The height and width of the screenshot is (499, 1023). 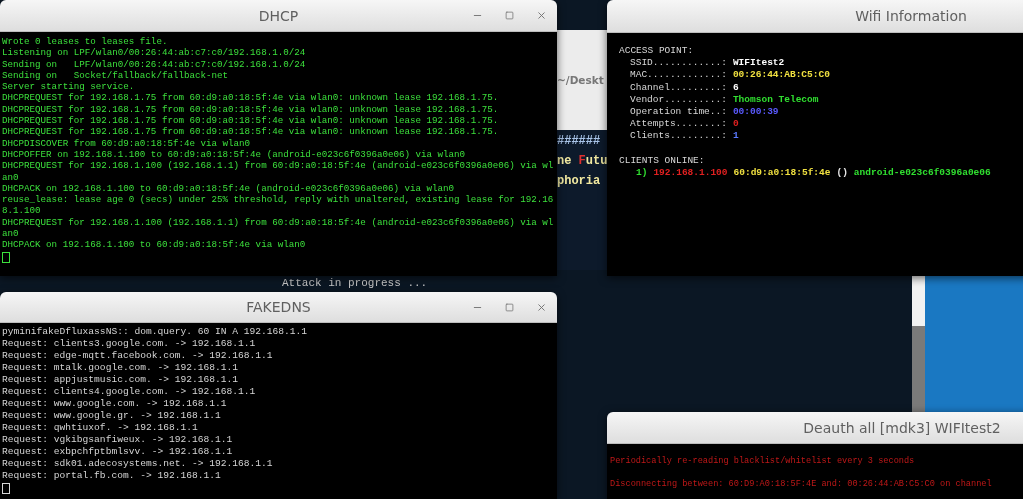 What do you see at coordinates (918, 301) in the screenshot?
I see `scrollbar-thumb` at bounding box center [918, 301].